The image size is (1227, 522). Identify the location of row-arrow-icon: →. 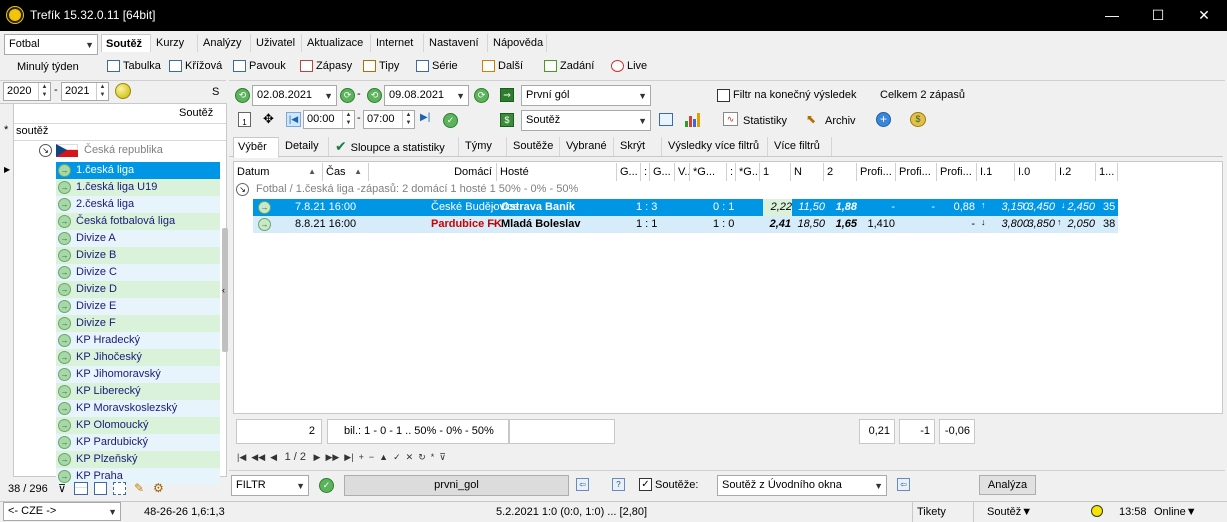
(264, 207).